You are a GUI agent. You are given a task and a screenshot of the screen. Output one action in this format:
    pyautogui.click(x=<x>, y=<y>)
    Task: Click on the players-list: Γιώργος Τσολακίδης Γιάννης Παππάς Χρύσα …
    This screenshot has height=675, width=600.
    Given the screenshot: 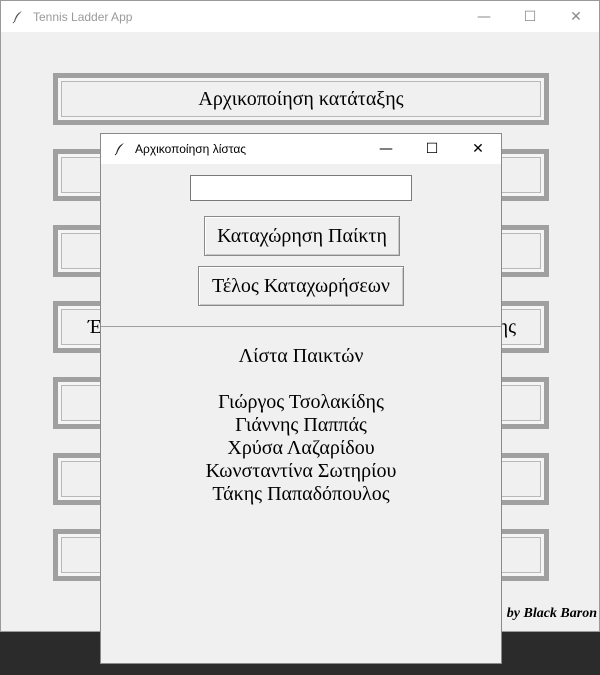 What is the action you would take?
    pyautogui.click(x=301, y=448)
    